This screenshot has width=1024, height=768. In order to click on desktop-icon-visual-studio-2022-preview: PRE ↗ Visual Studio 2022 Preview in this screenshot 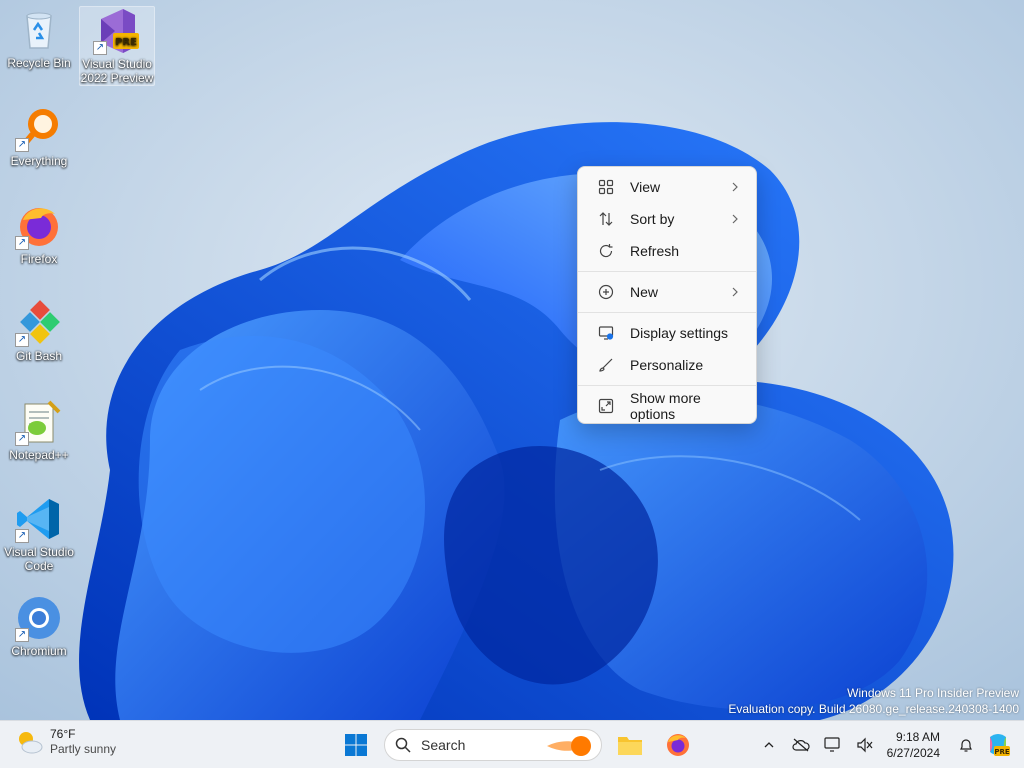, I will do `click(117, 46)`.